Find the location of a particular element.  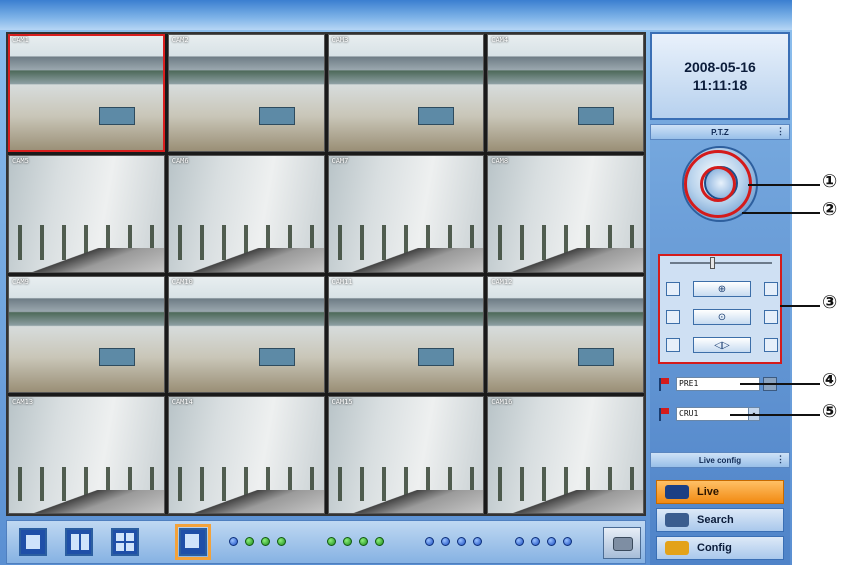

search-button: Search is located at coordinates (720, 520).